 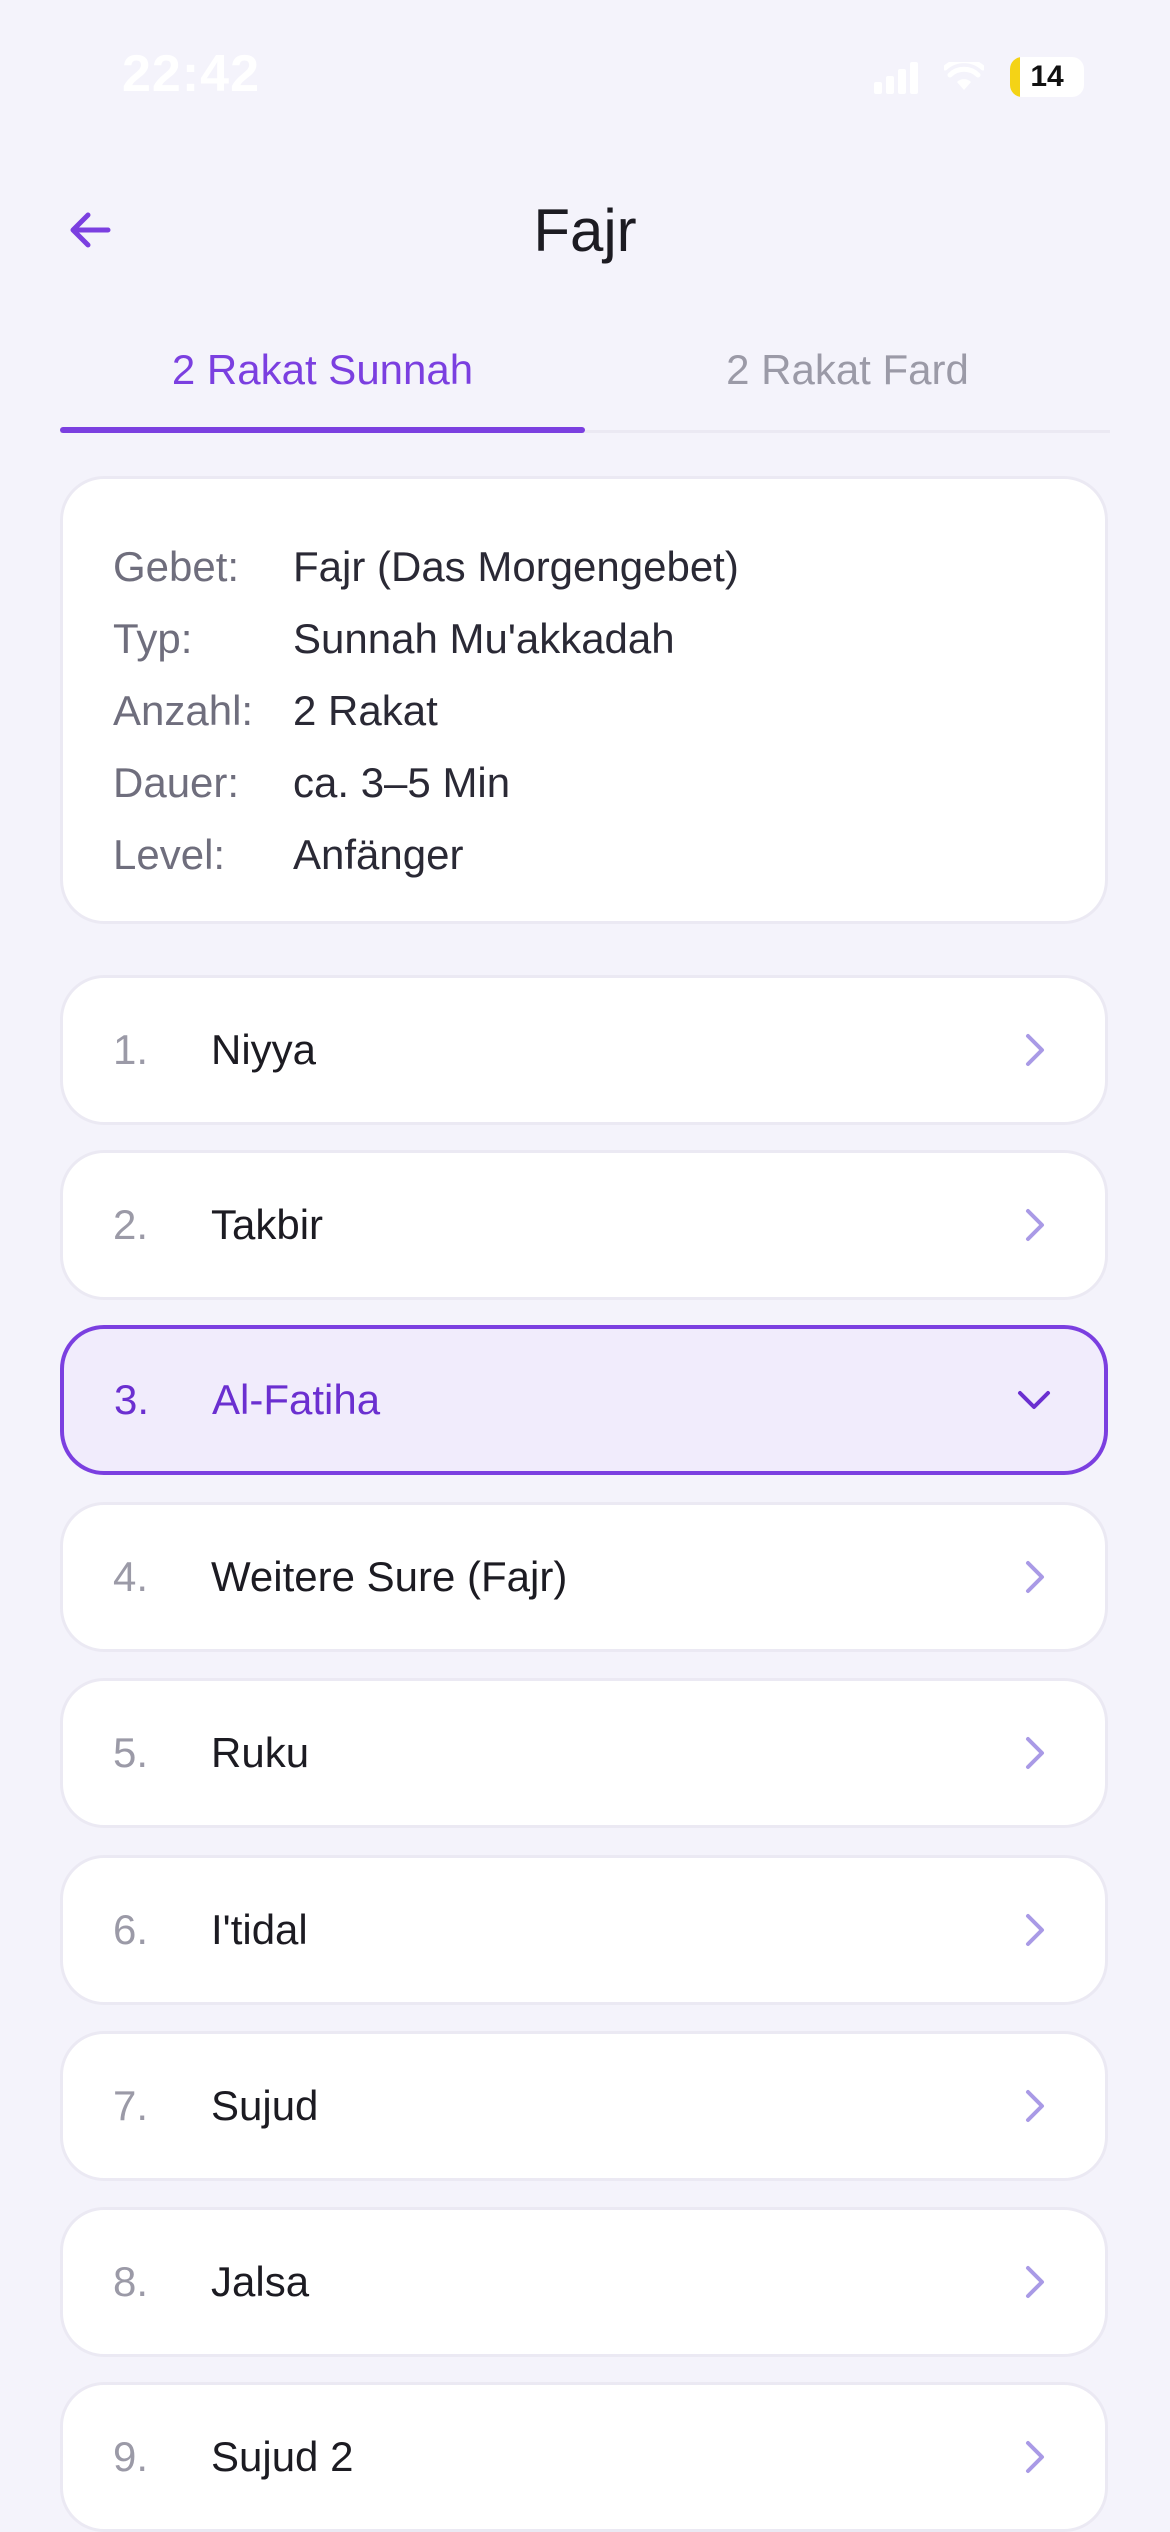 What do you see at coordinates (260, 2281) in the screenshot?
I see `step-label: Jalsa` at bounding box center [260, 2281].